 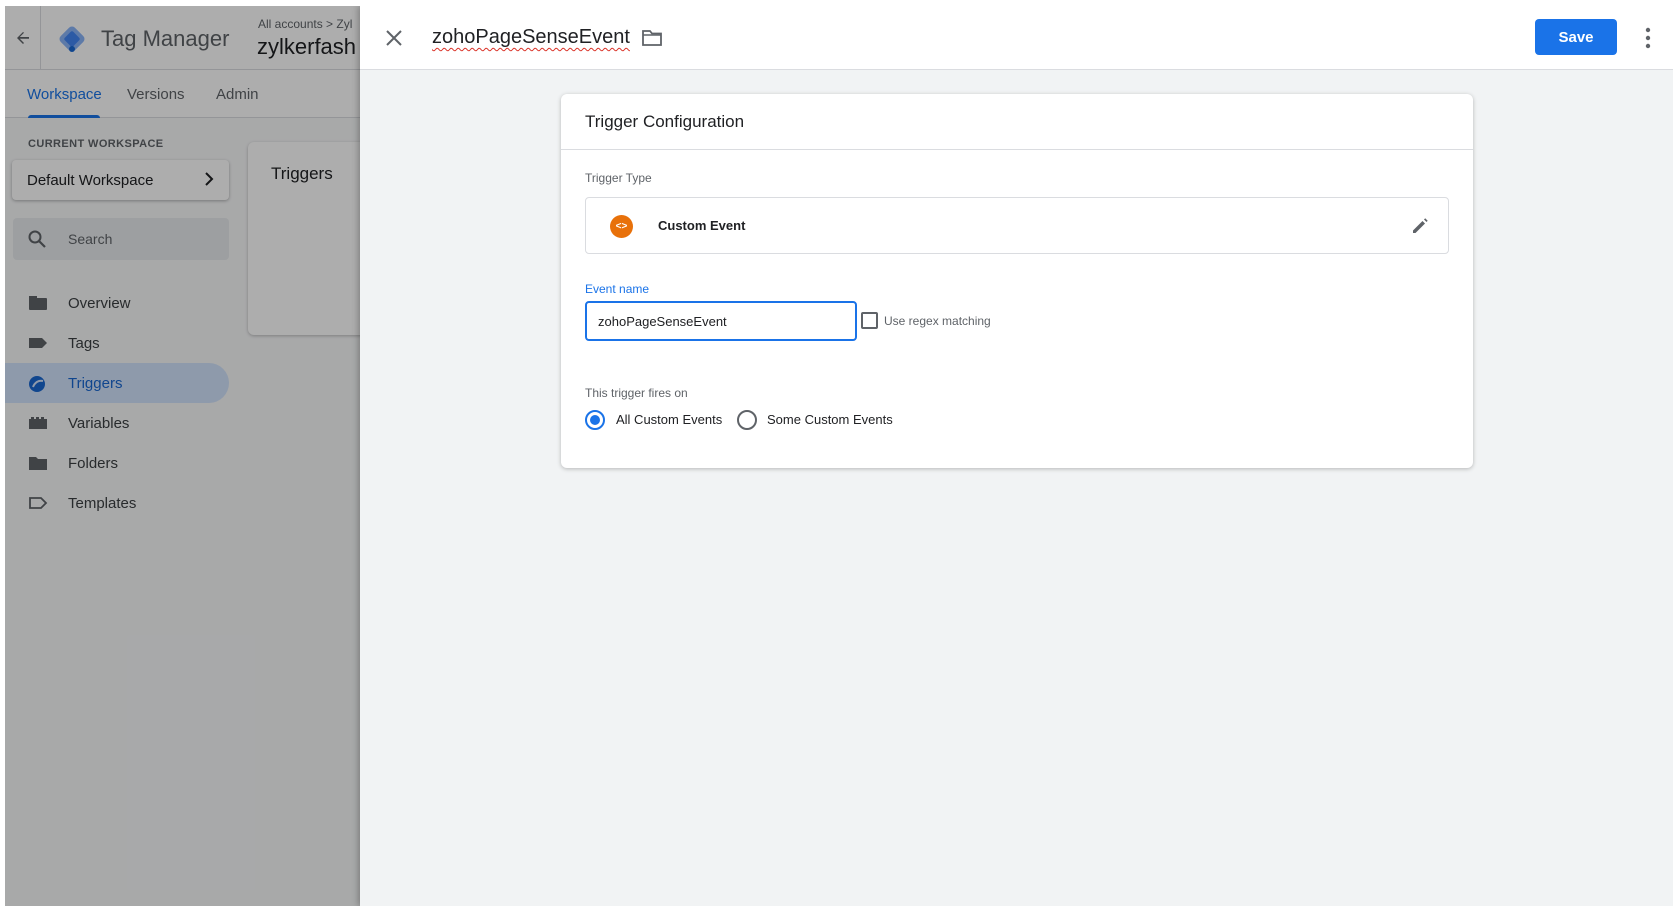 I want to click on radio-all-custom-events, so click(x=595, y=420).